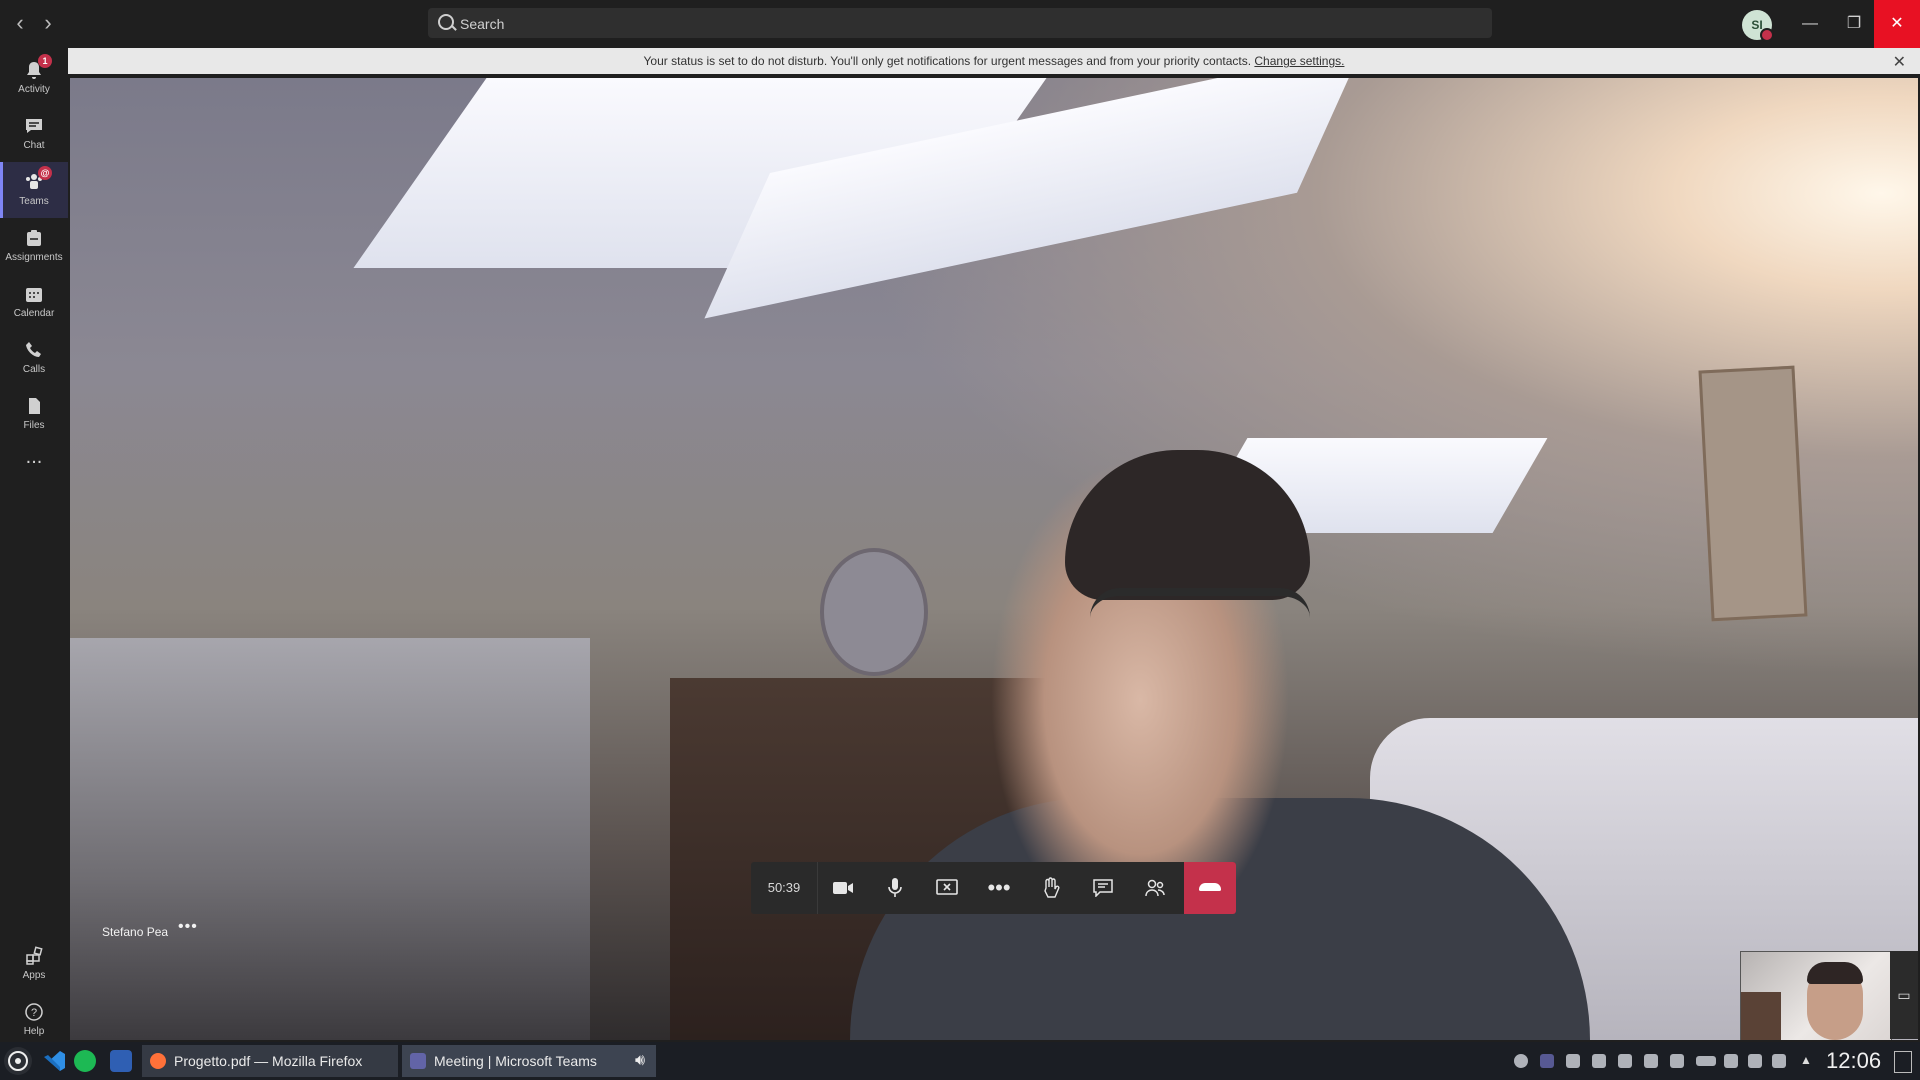 The image size is (1920, 1080). I want to click on launcher-icon, so click(18, 1061).